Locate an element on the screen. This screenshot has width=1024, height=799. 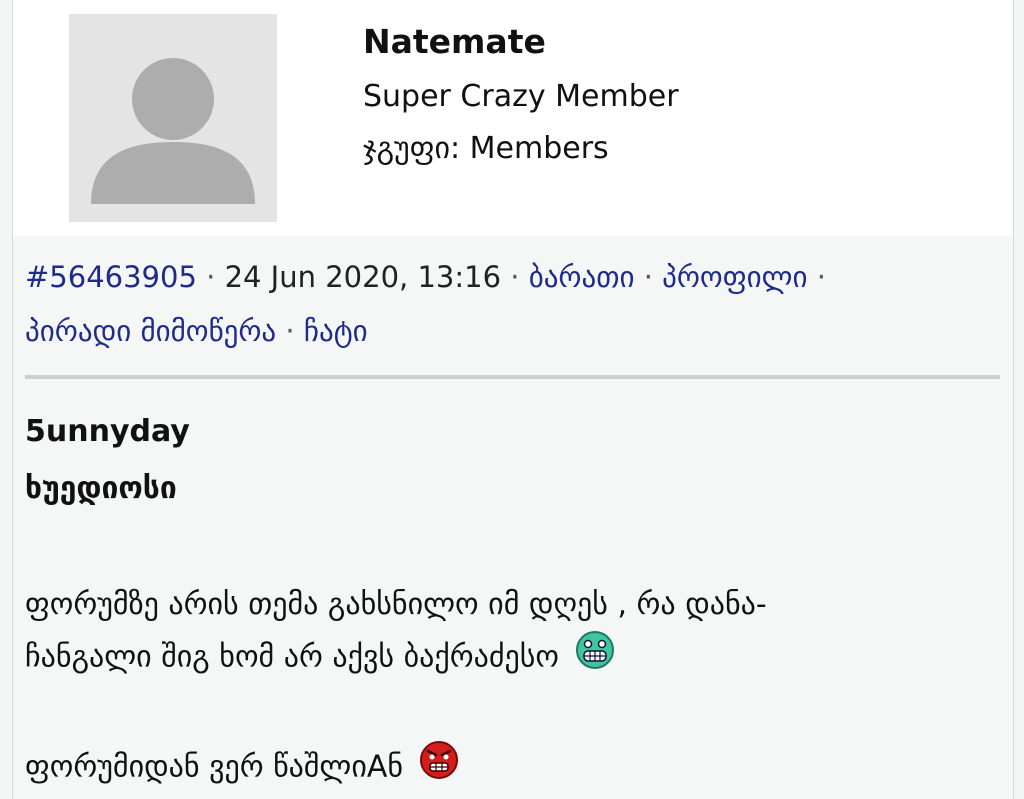
card-link: ბარათი is located at coordinates (582, 277).